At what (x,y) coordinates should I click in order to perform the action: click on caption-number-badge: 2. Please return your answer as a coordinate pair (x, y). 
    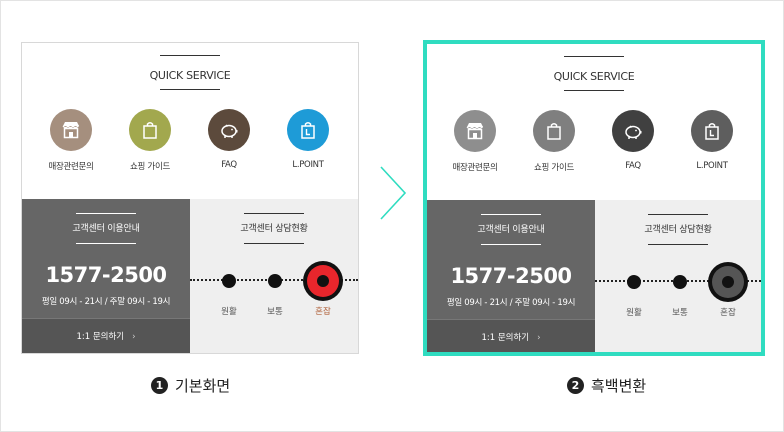
    Looking at the image, I should click on (575, 385).